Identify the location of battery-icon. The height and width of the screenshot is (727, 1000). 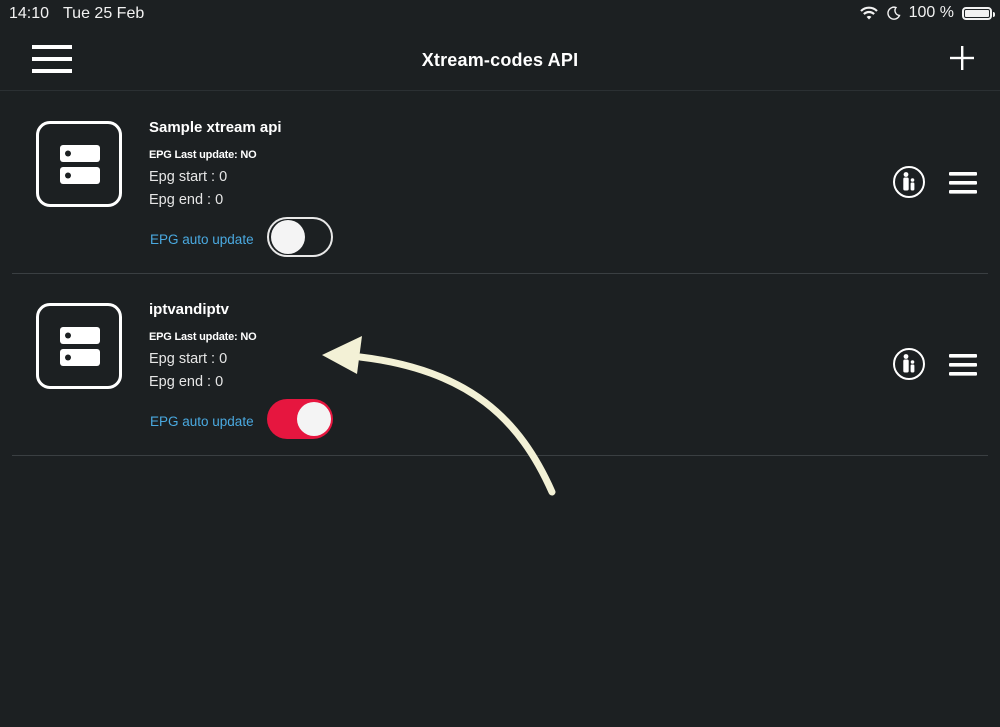
(978, 13).